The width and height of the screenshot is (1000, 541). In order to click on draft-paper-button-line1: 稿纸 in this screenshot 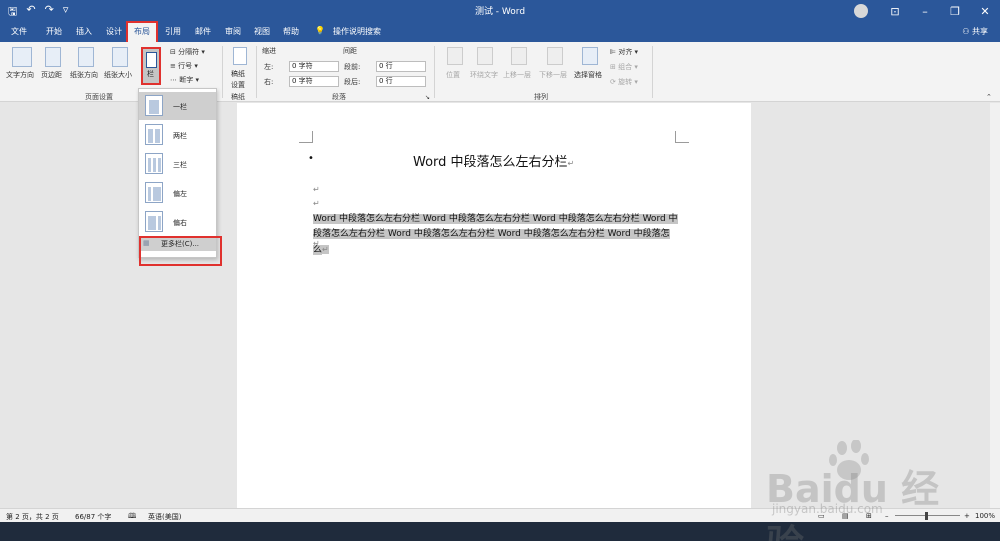, I will do `click(238, 74)`.